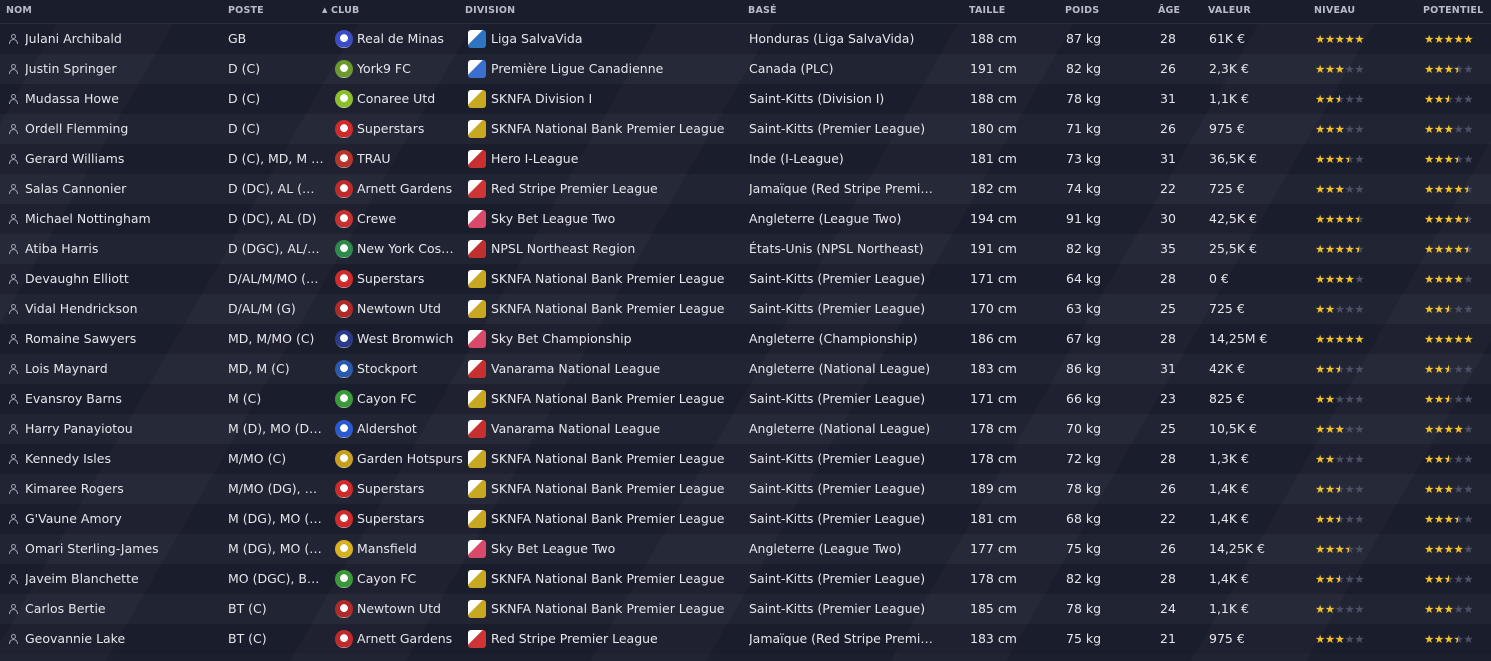 Image resolution: width=1491 pixels, height=661 pixels. Describe the element at coordinates (122, 519) in the screenshot. I see `player-name: G'Vaune Amory` at that location.